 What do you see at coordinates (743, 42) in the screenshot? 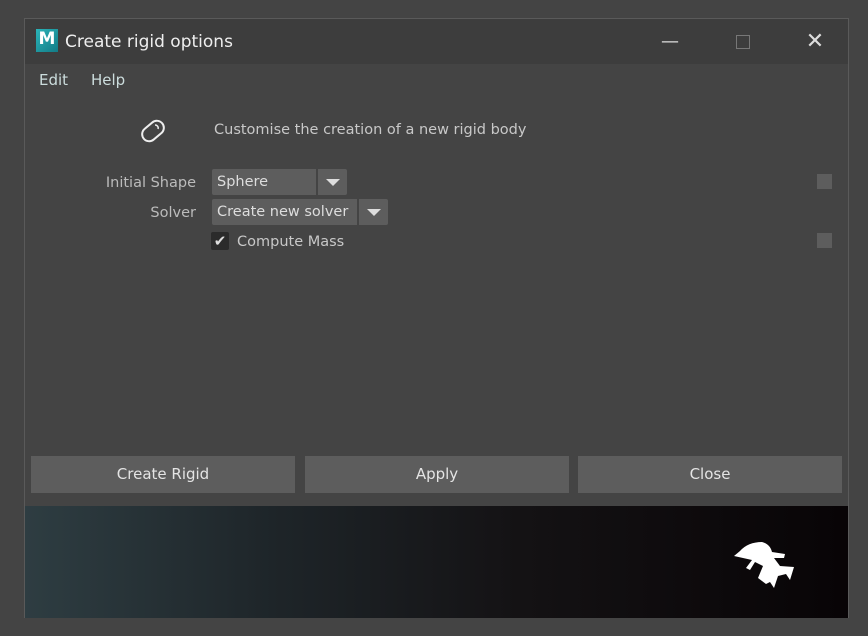
I see `maximize-button` at bounding box center [743, 42].